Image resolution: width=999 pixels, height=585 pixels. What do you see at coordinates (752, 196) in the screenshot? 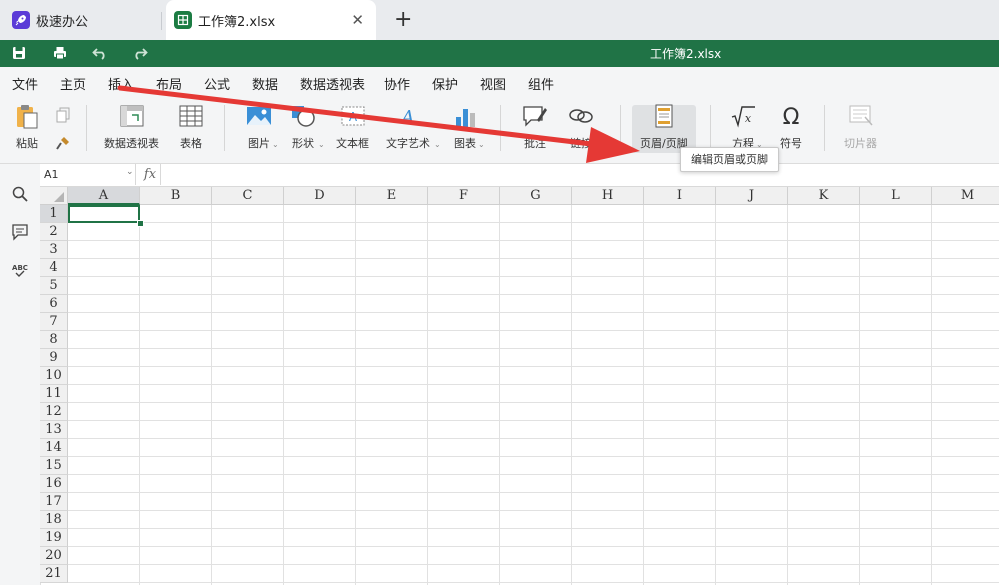
I see `column-header-j: J` at bounding box center [752, 196].